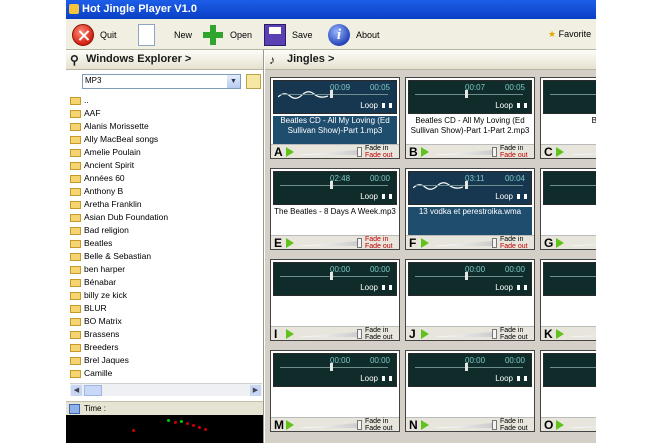  I want to click on folder-item: ben harper, so click(165, 269).